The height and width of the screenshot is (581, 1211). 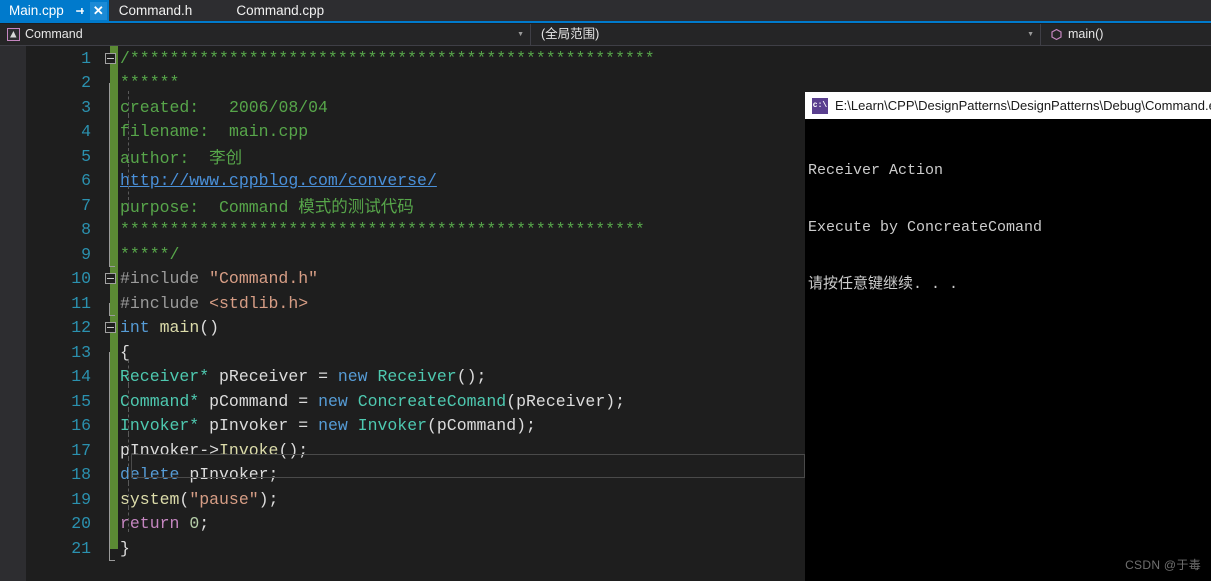 What do you see at coordinates (226, 159) in the screenshot?
I see `comment-author-value: 李创` at bounding box center [226, 159].